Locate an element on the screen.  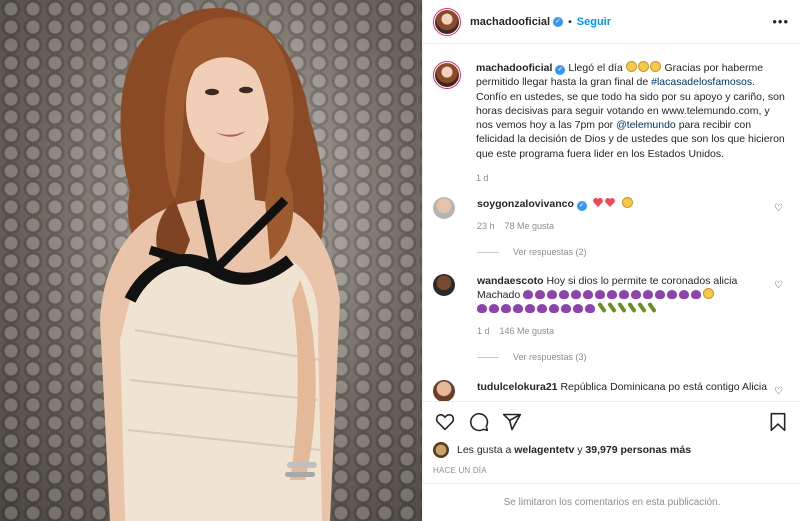
comment-item: soygonzalovivanco ✓ 23 h 78 Me gusta ♡ is located at coordinates (613, 215).